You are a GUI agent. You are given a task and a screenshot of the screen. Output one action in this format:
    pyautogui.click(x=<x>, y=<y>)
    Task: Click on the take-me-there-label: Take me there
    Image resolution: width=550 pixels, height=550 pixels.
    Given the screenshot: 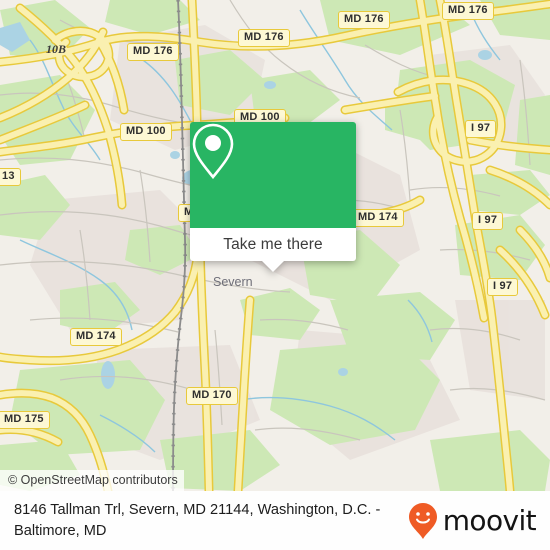 What is the action you would take?
    pyautogui.click(x=273, y=244)
    